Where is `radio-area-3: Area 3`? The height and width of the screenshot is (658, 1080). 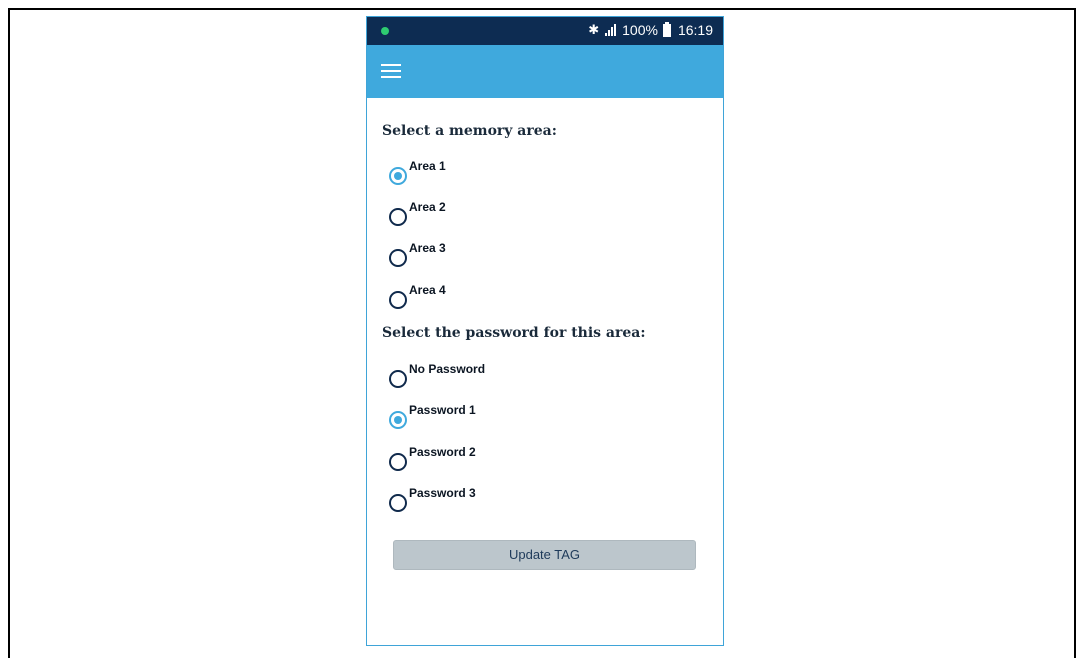
radio-area-3: Area 3 is located at coordinates (537, 255).